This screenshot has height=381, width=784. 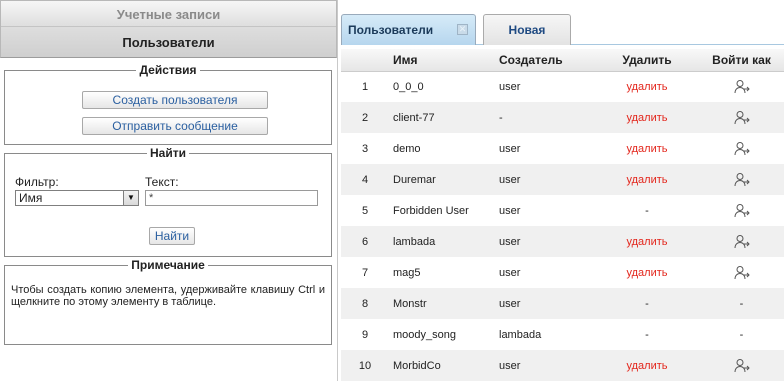 I want to click on create-user-button: Создать пользователя, so click(x=175, y=100).